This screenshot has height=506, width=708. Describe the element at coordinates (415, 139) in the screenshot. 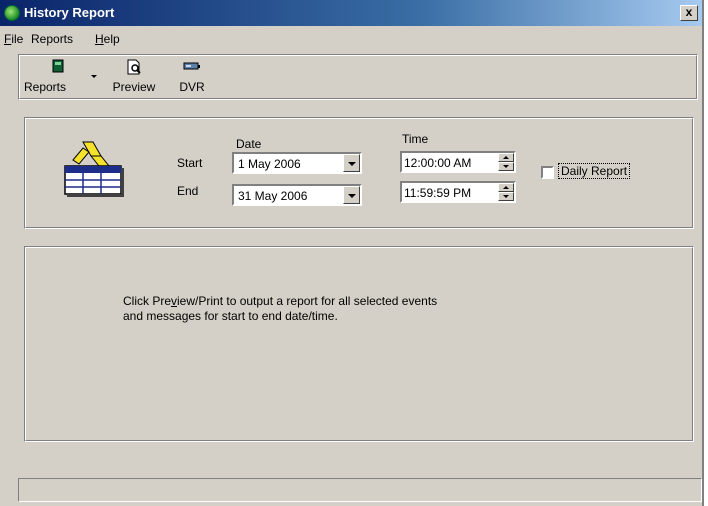

I see `time-header: Time` at that location.